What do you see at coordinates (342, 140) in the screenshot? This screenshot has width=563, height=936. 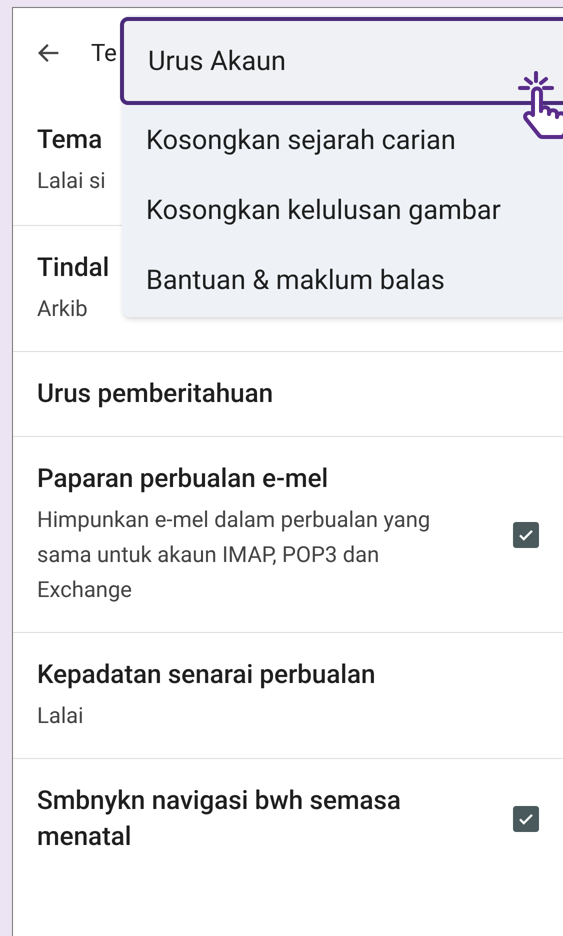 I see `menu-item: Kosongkan sejarah carian` at bounding box center [342, 140].